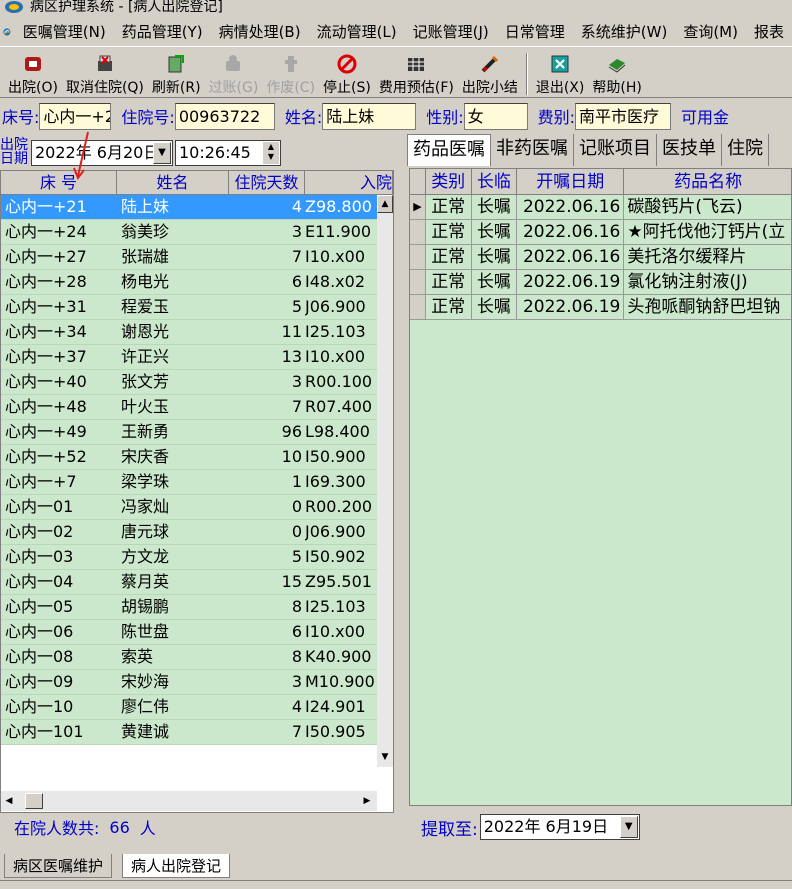 Image resolution: width=792 pixels, height=889 pixels. Describe the element at coordinates (385, 758) in the screenshot. I see `scroll-down-button: ▼` at that location.